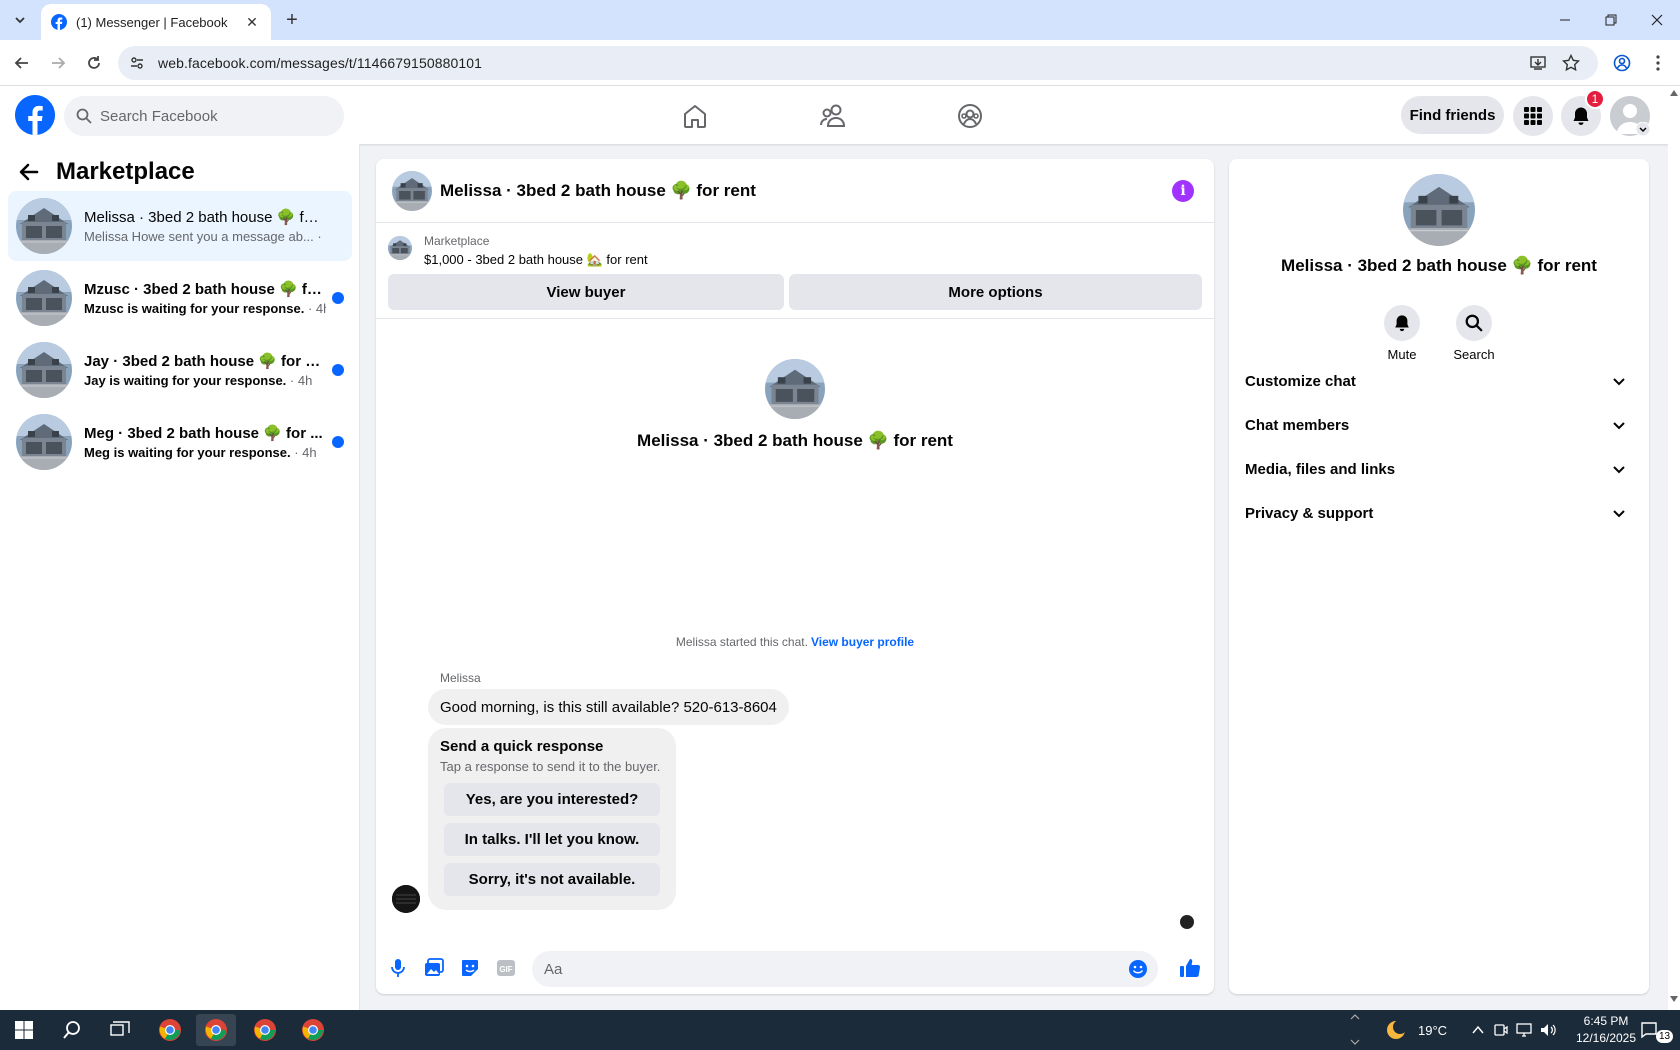  I want to click on task-view-icon, so click(120, 1028).